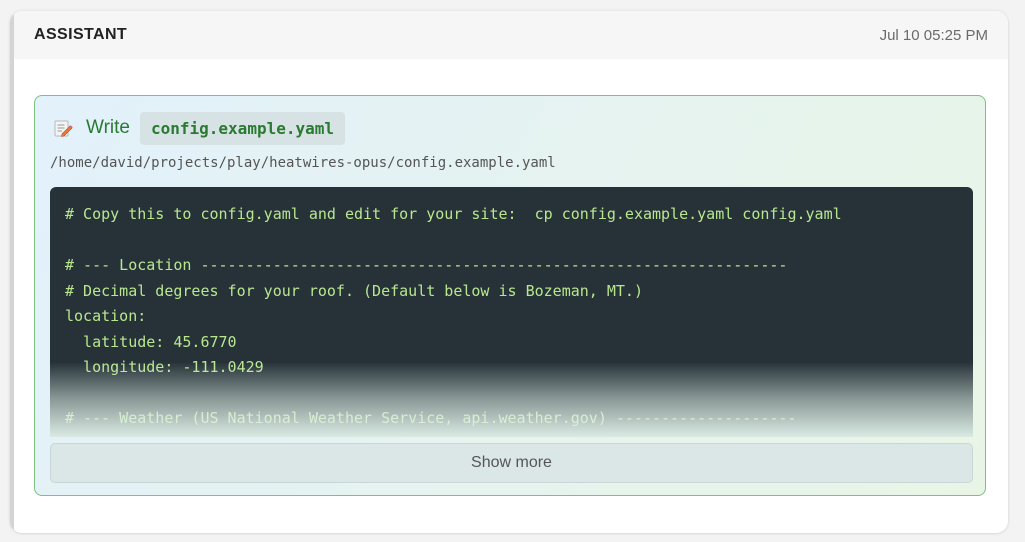 This screenshot has height=542, width=1025. I want to click on show-more-button: Show more, so click(511, 463).